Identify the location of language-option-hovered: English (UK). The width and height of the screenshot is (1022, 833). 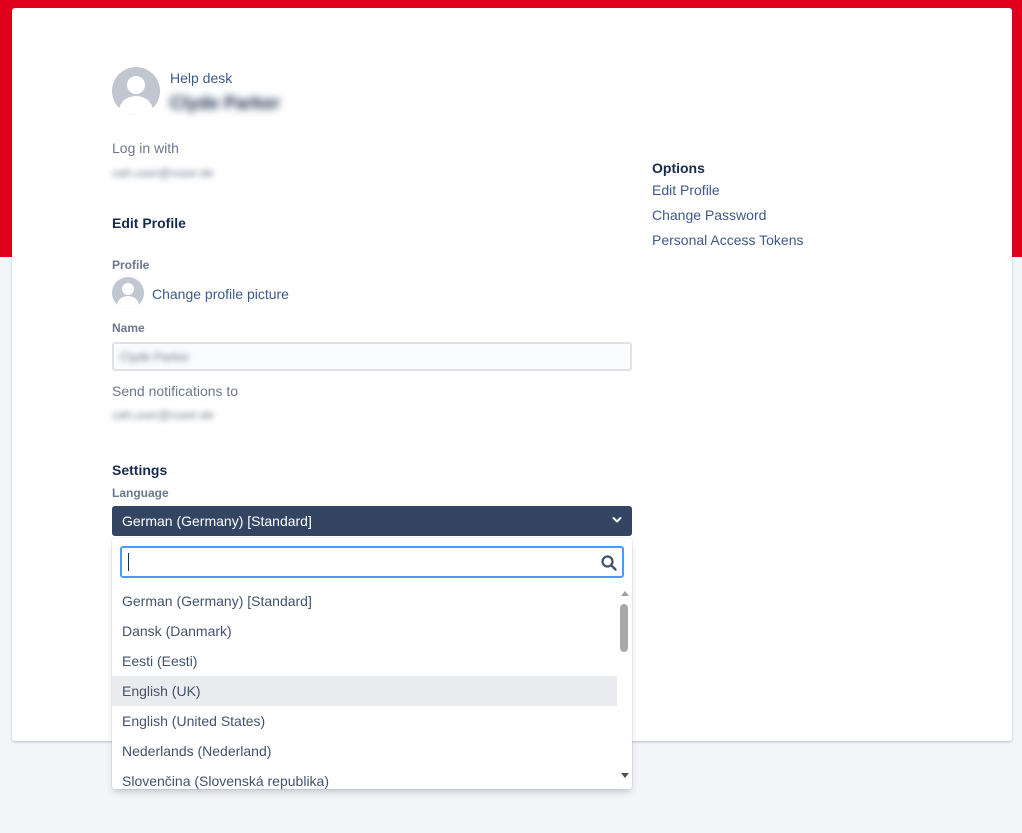
(364, 691).